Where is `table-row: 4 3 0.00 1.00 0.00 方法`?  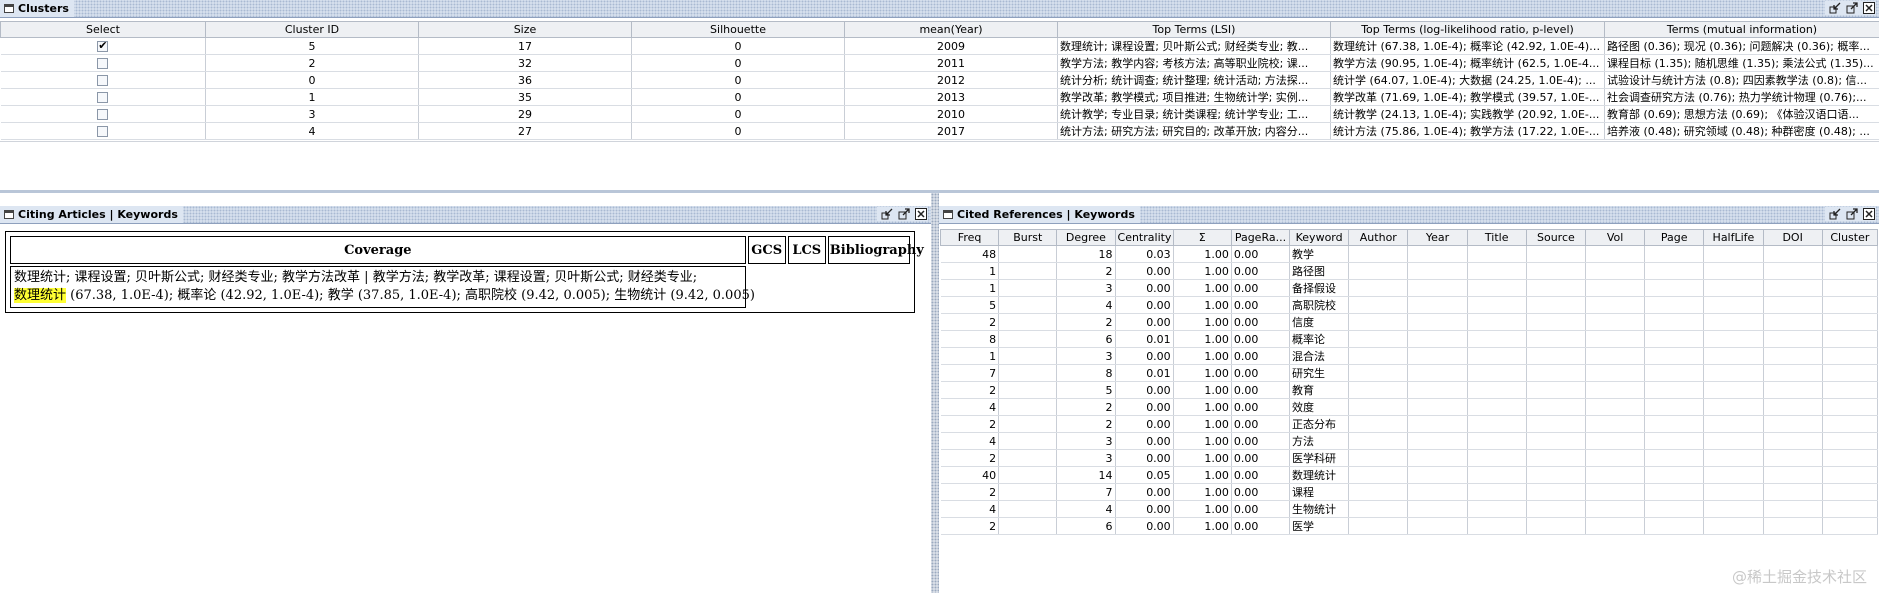 table-row: 4 3 0.00 1.00 0.00 方法 is located at coordinates (1409, 441).